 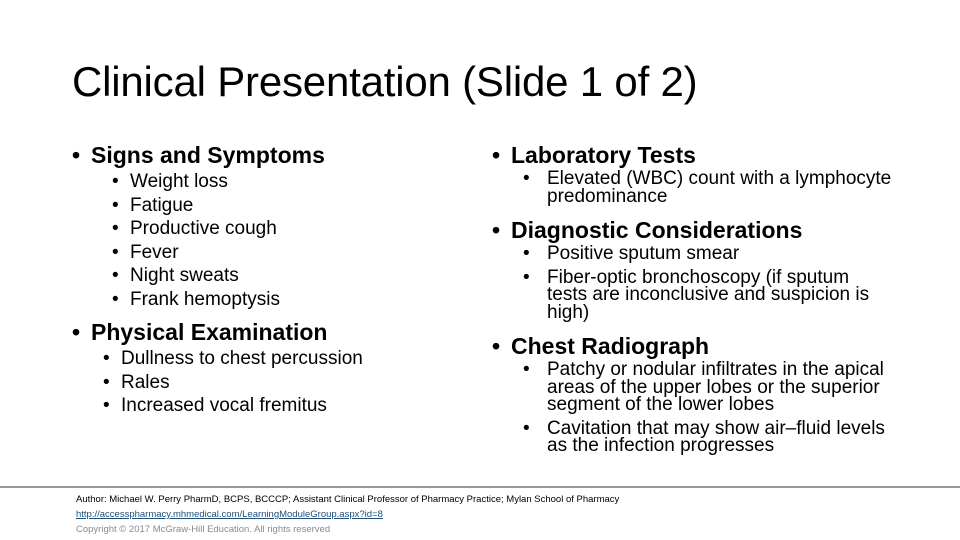 What do you see at coordinates (136, 382) in the screenshot?
I see `list-item: • Rales` at bounding box center [136, 382].